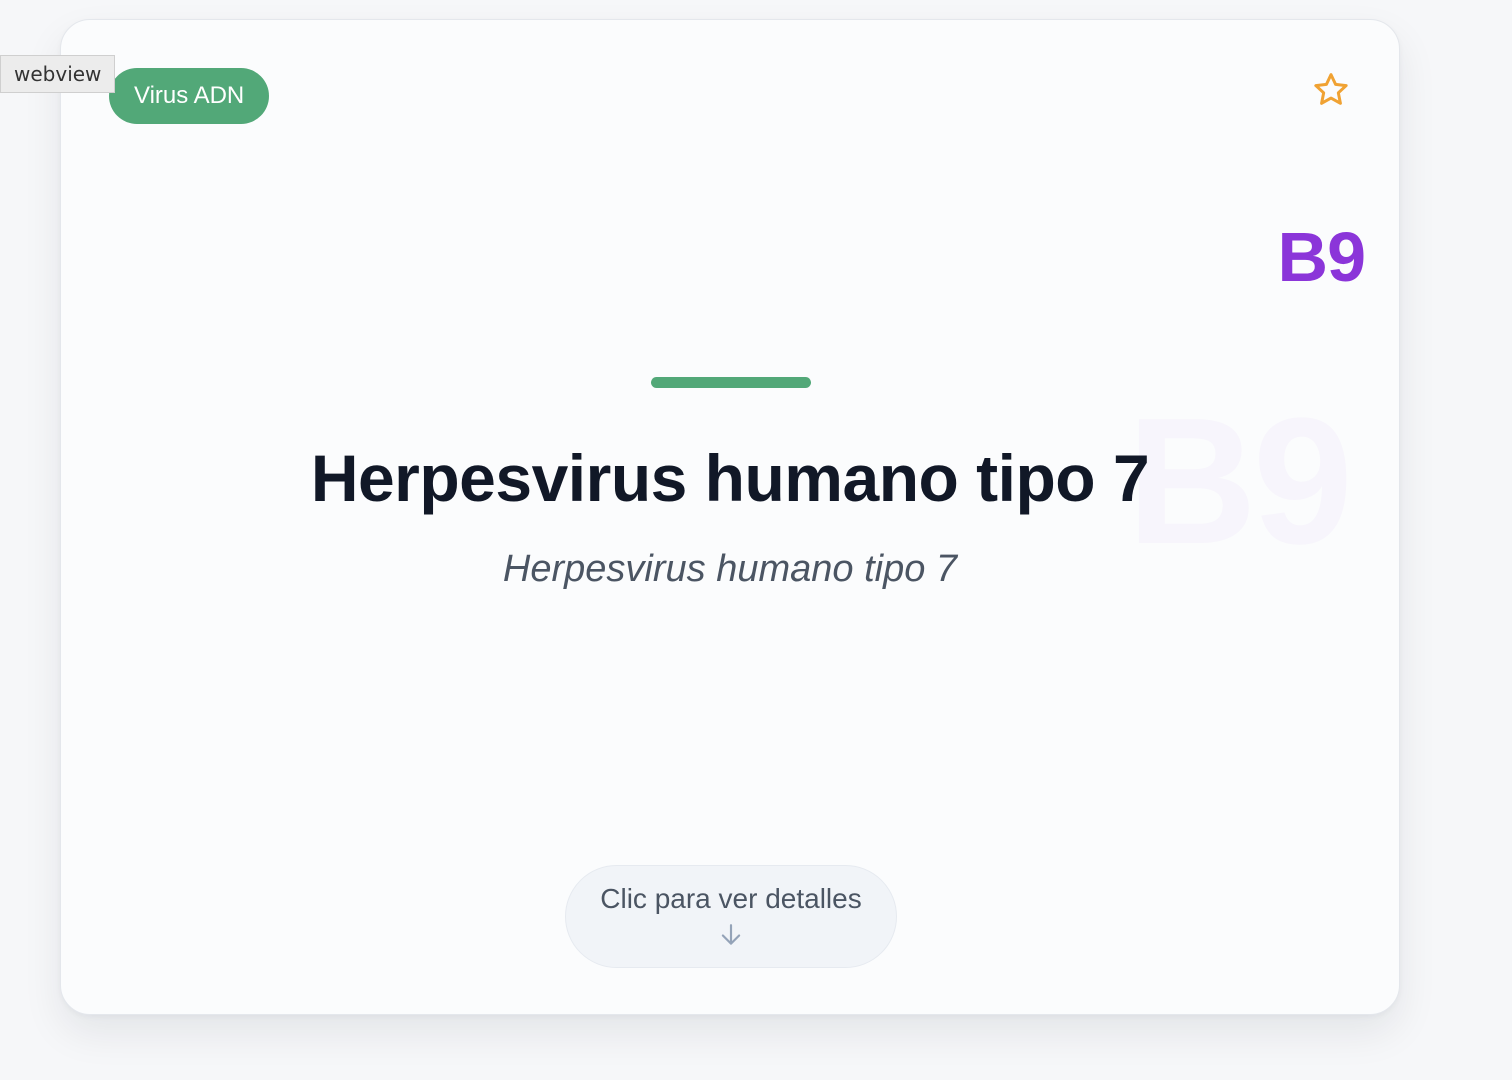 Image resolution: width=1512 pixels, height=1080 pixels. Describe the element at coordinates (730, 569) in the screenshot. I see `virus-scientific-name: Herpesvirus humano tipo 7` at that location.